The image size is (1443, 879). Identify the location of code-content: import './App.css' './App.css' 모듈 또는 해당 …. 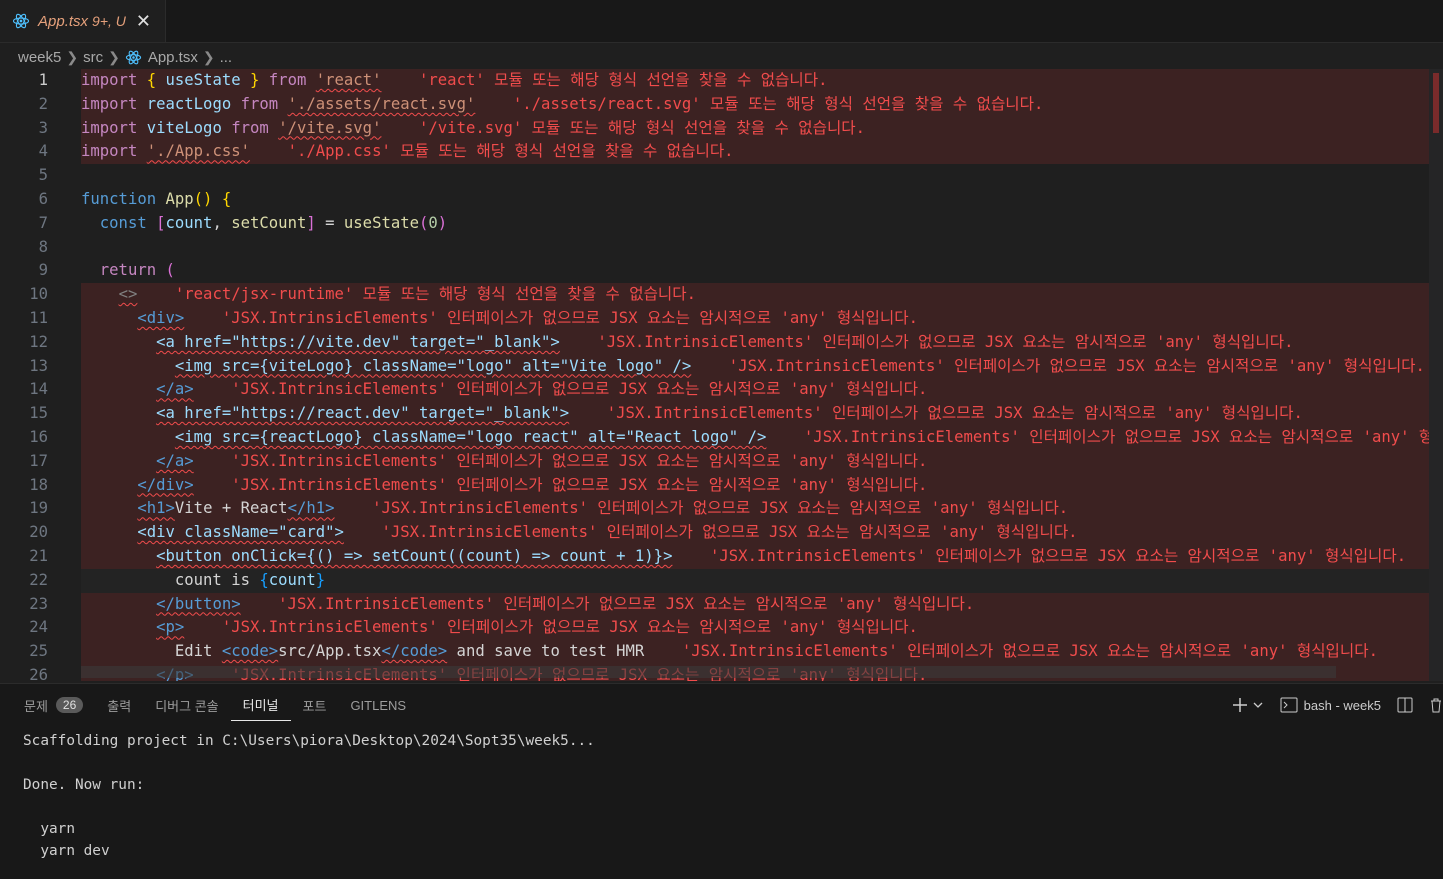
(755, 152).